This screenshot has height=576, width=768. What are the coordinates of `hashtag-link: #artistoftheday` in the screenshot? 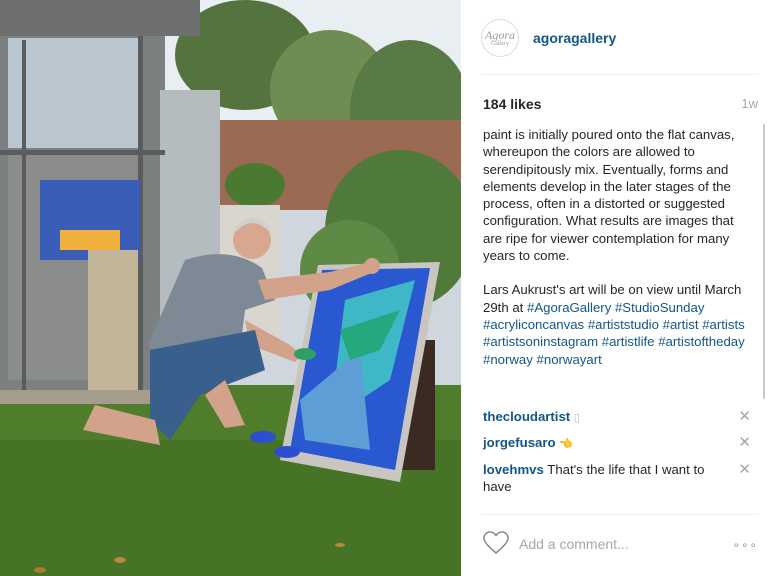 It's located at (701, 341).